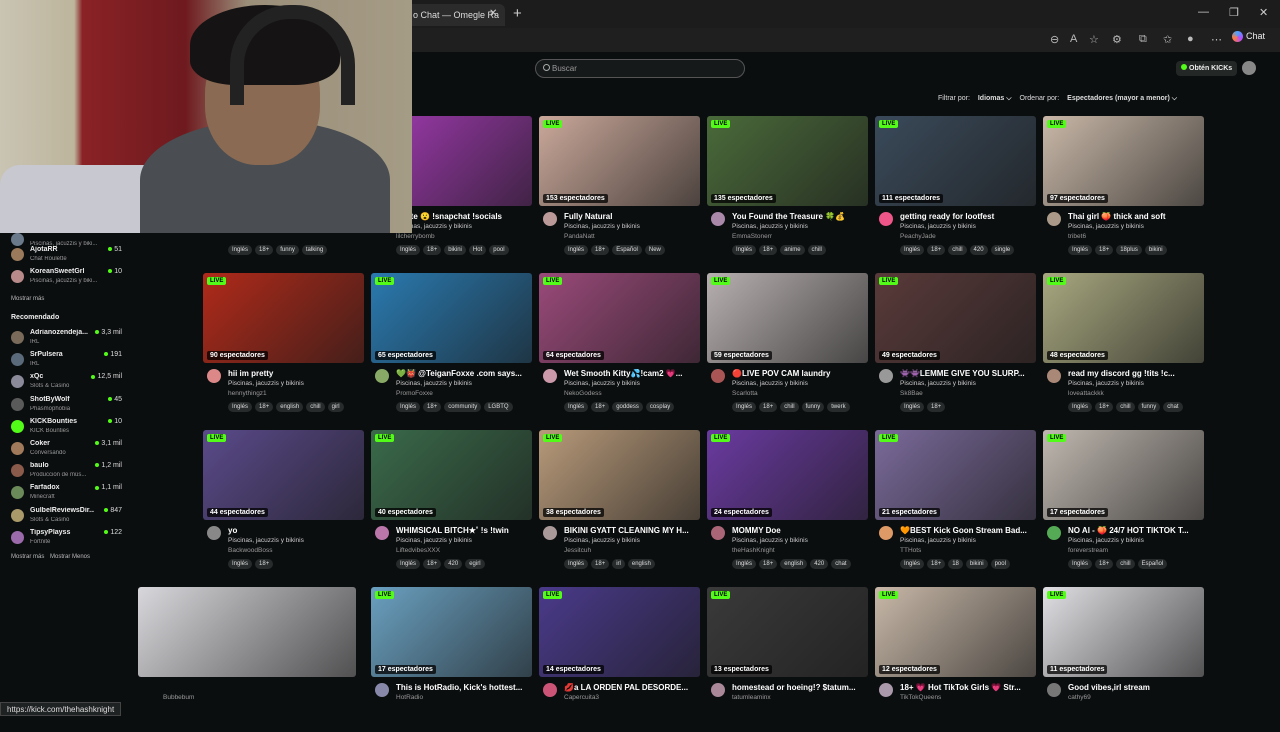  Describe the element at coordinates (787, 632) in the screenshot. I see `stream-thumbnail: LIVE 13 espectadores` at that location.